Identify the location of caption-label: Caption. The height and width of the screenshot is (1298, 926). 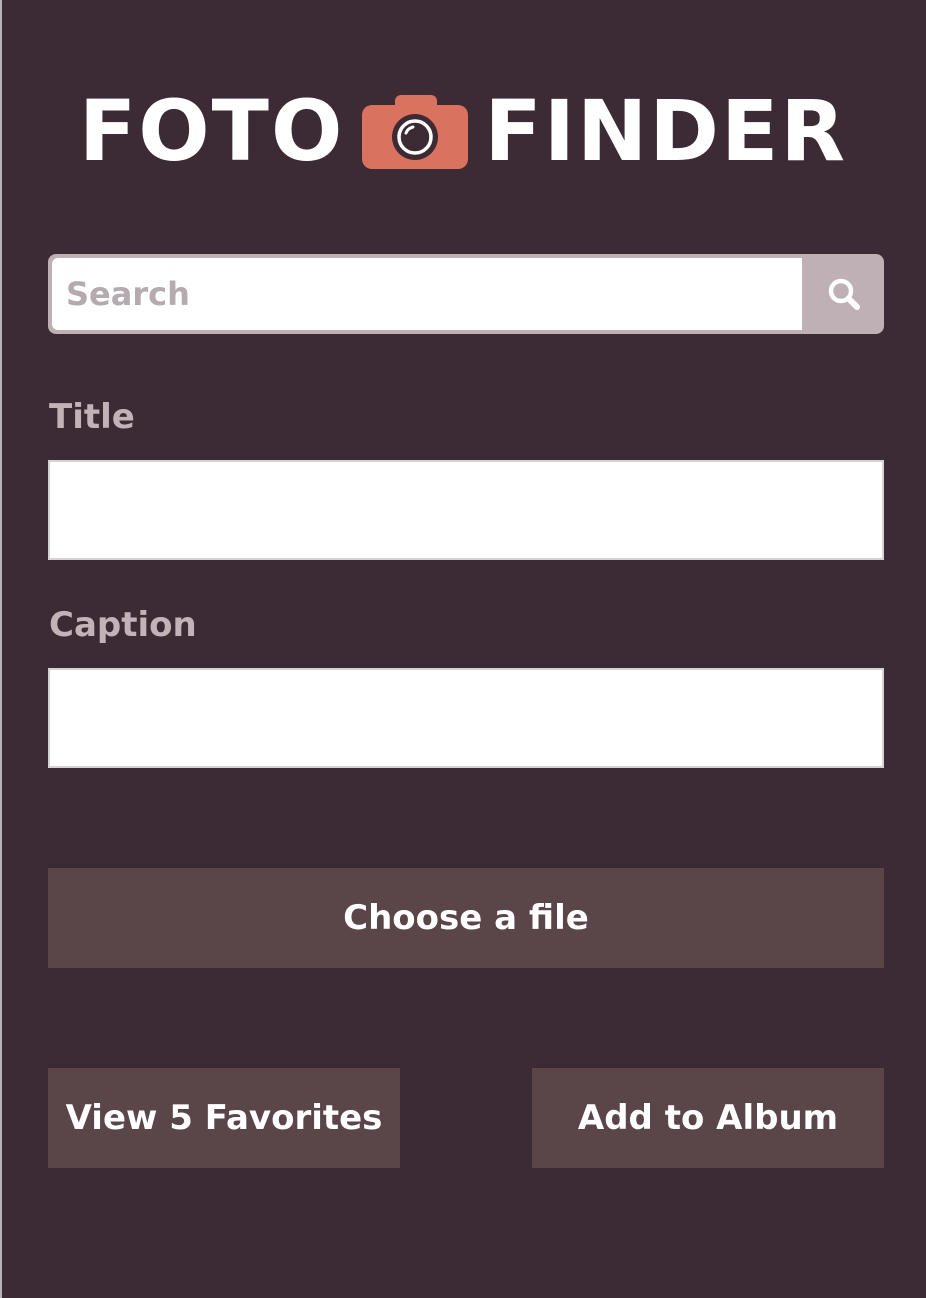
(123, 625).